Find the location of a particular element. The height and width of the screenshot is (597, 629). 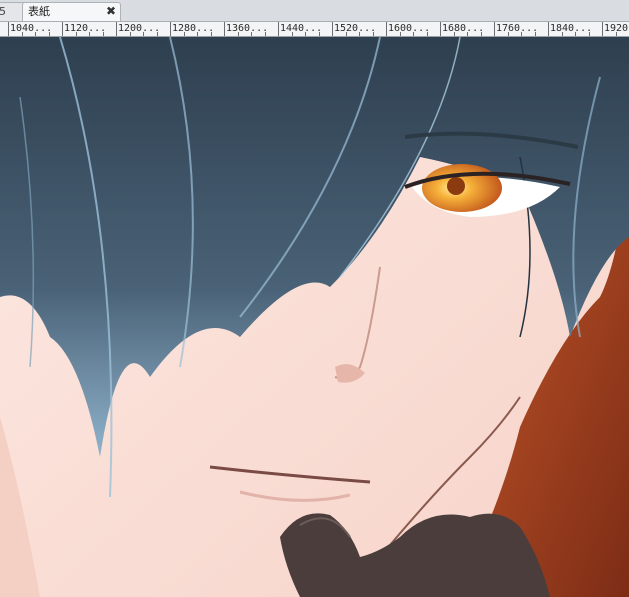

tab-label: 5 is located at coordinates (3, 11).